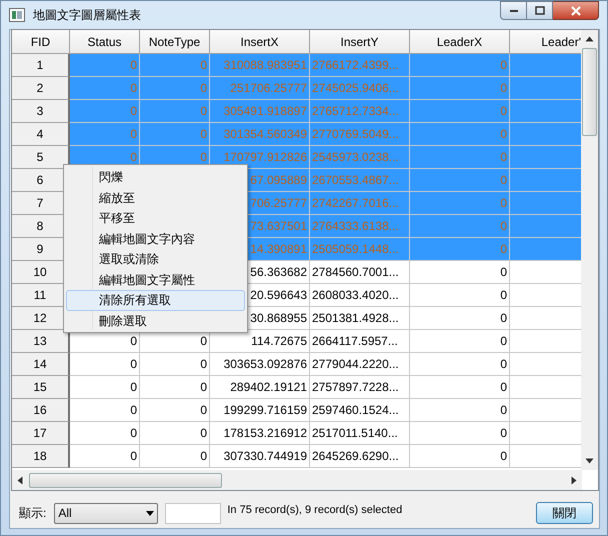  What do you see at coordinates (106, 513) in the screenshot?
I see `display-dropdown: All` at bounding box center [106, 513].